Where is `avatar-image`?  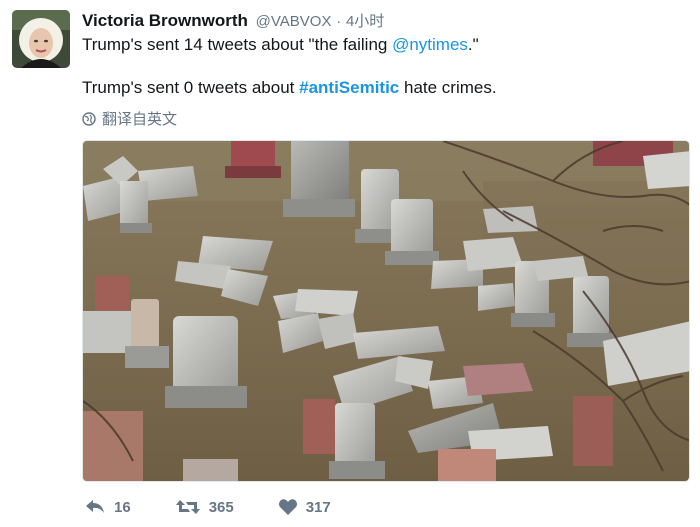 avatar-image is located at coordinates (41, 39).